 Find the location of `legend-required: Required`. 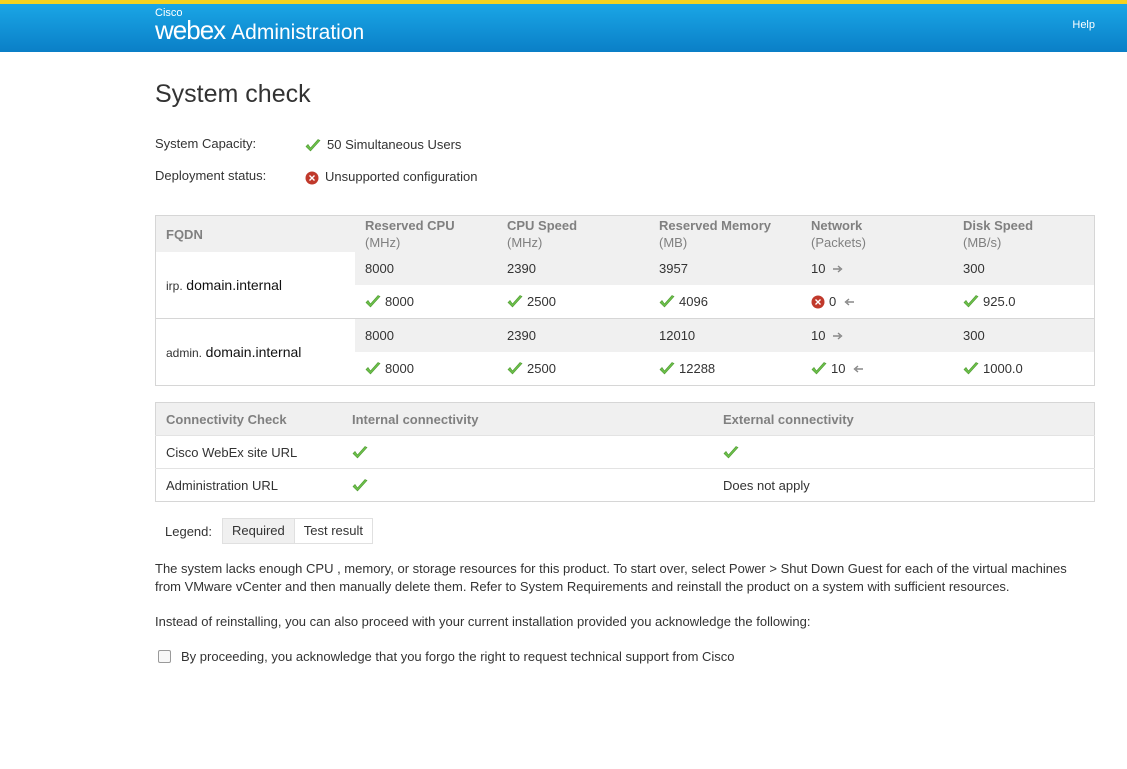

legend-required: Required is located at coordinates (258, 531).